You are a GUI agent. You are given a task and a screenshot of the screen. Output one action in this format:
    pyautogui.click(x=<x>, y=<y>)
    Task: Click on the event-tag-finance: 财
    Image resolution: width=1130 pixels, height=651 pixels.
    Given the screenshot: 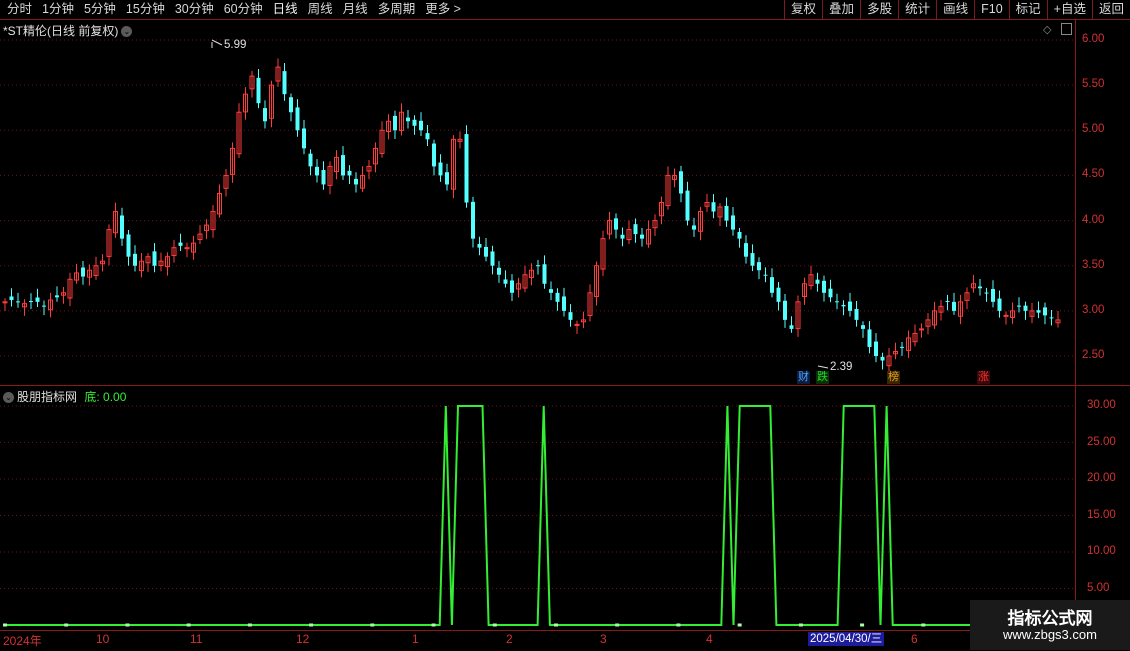 What is the action you would take?
    pyautogui.click(x=803, y=377)
    